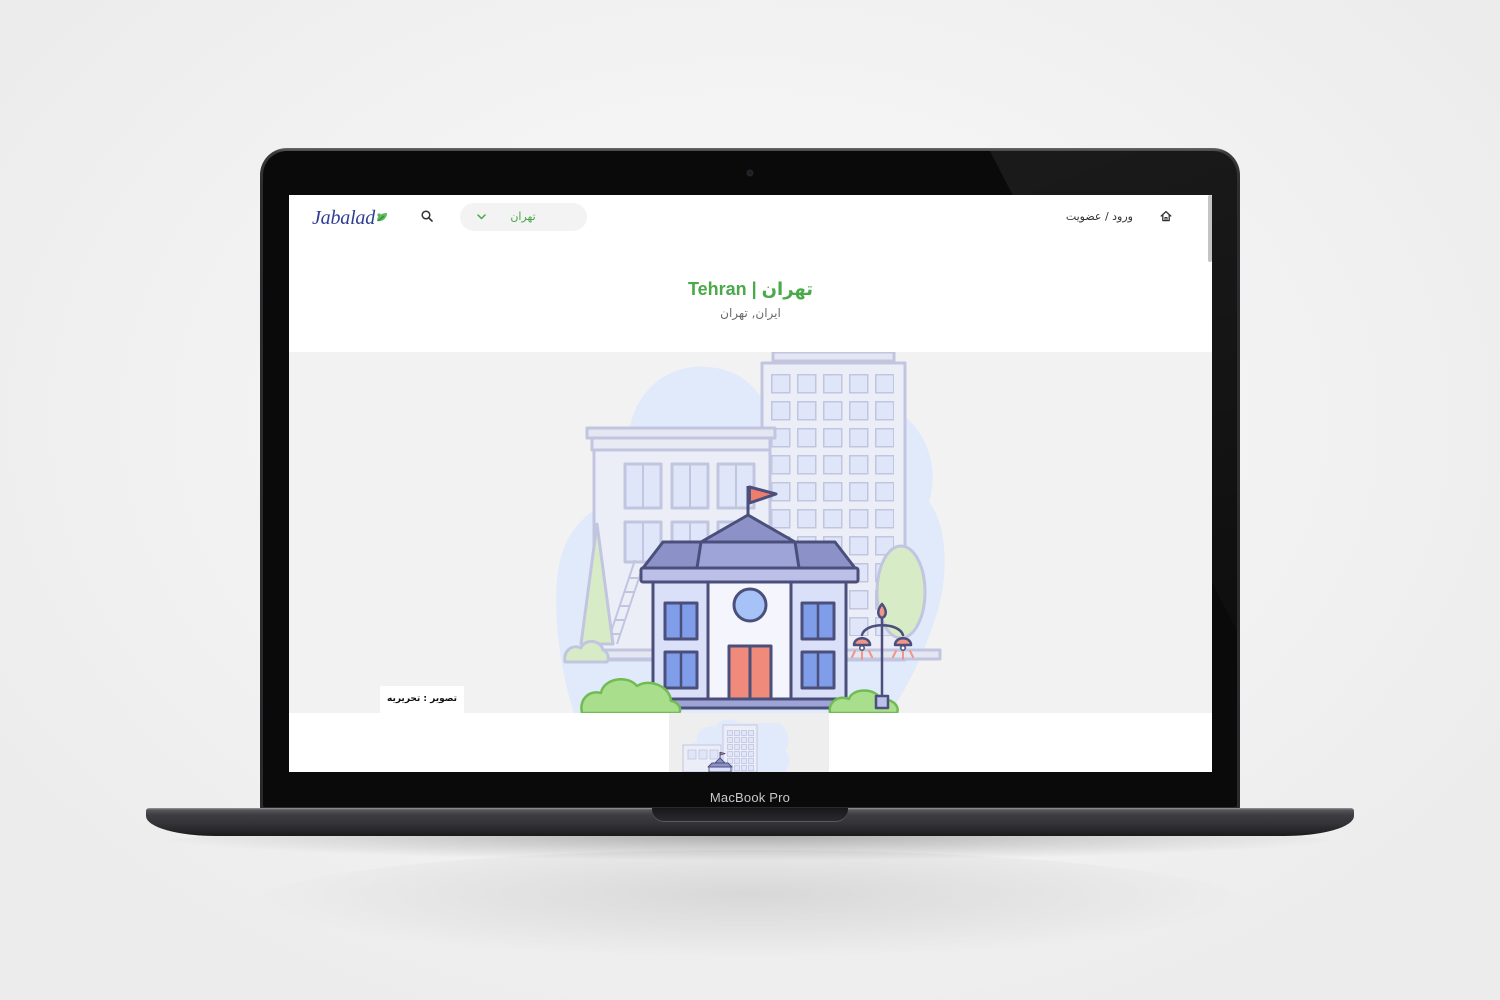 The height and width of the screenshot is (1000, 1500). Describe the element at coordinates (749, 703) in the screenshot. I see `building-step` at that location.